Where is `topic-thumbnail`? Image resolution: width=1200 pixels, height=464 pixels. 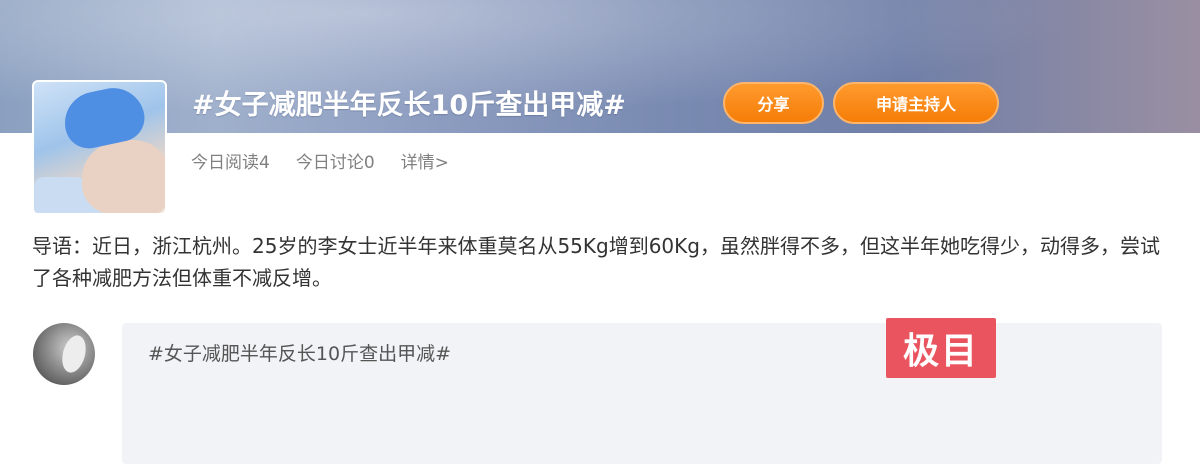 topic-thumbnail is located at coordinates (99, 147).